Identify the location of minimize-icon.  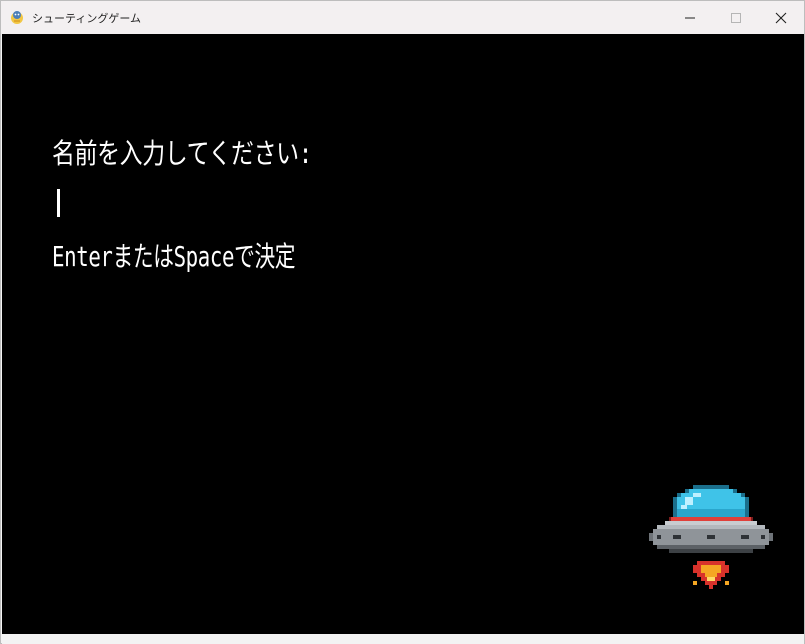
(690, 17).